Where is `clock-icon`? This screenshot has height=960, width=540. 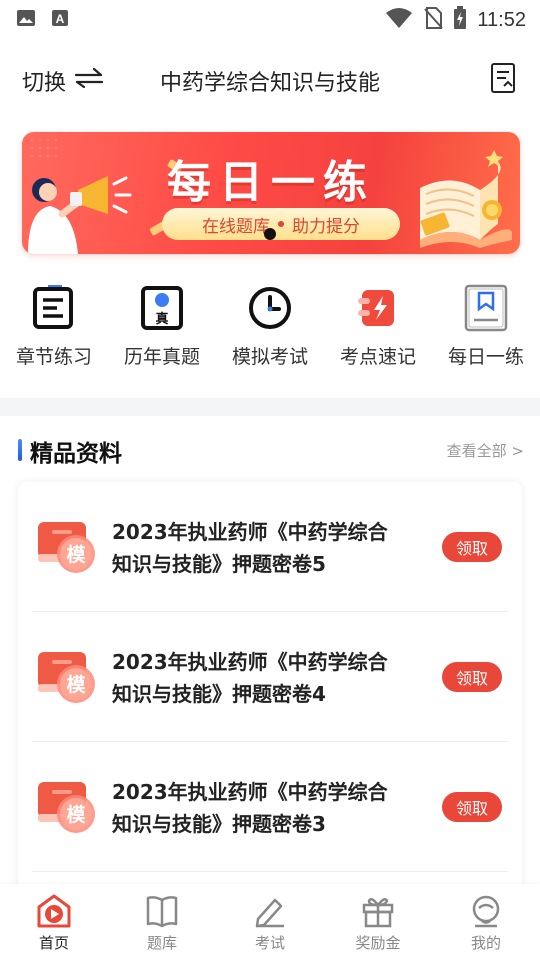 clock-icon is located at coordinates (270, 308).